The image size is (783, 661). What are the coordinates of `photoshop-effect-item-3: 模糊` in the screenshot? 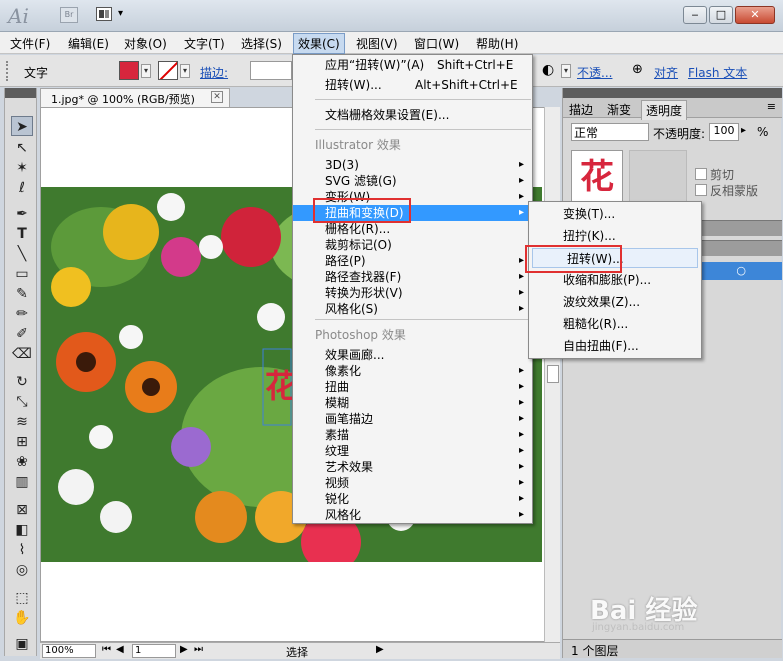 It's located at (412, 403).